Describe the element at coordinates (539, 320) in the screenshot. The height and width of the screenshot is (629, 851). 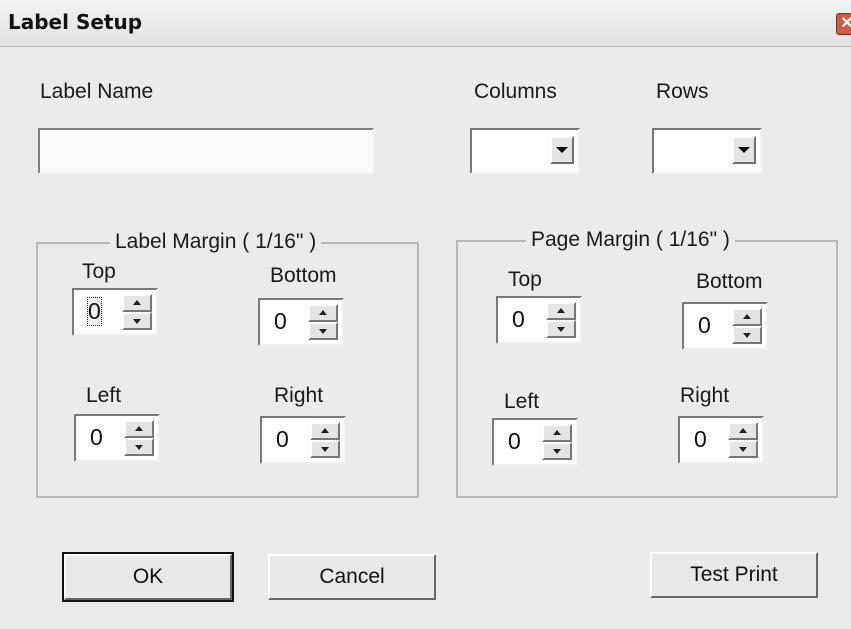
I see `page-margin-top-spinner: 0` at that location.